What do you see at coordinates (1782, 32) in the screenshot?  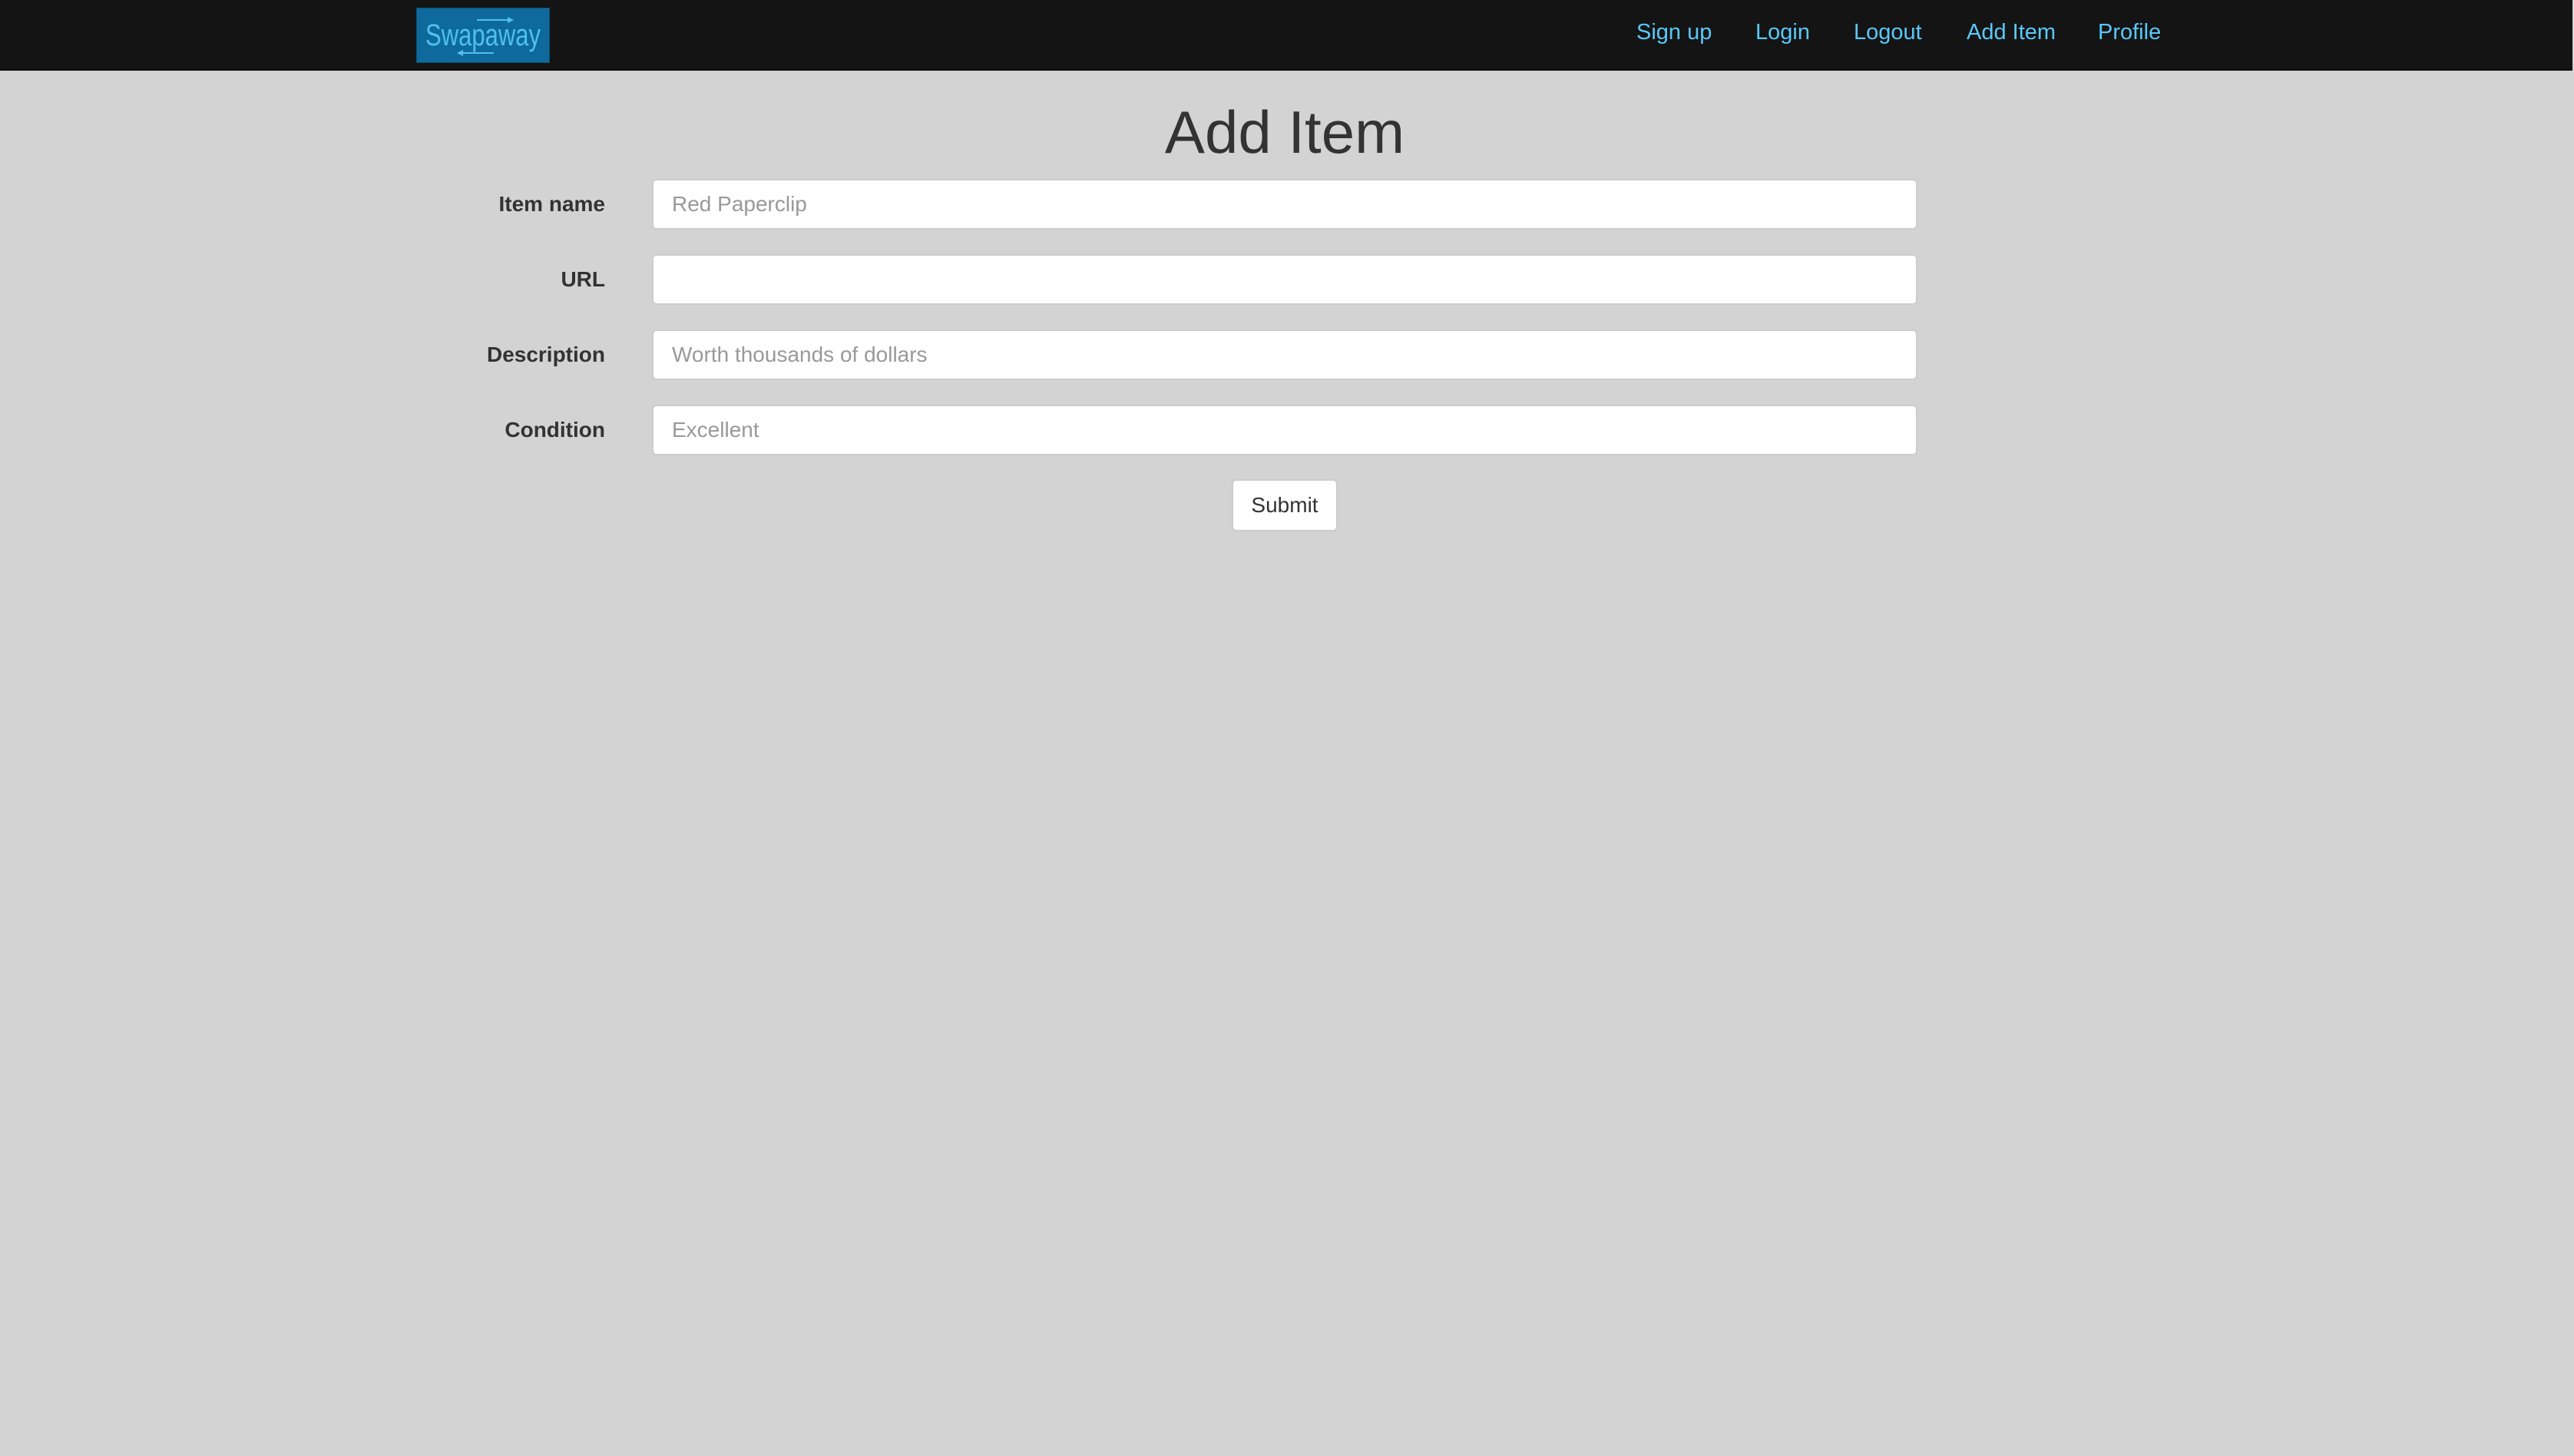 I see `nav-login-link: Login` at bounding box center [1782, 32].